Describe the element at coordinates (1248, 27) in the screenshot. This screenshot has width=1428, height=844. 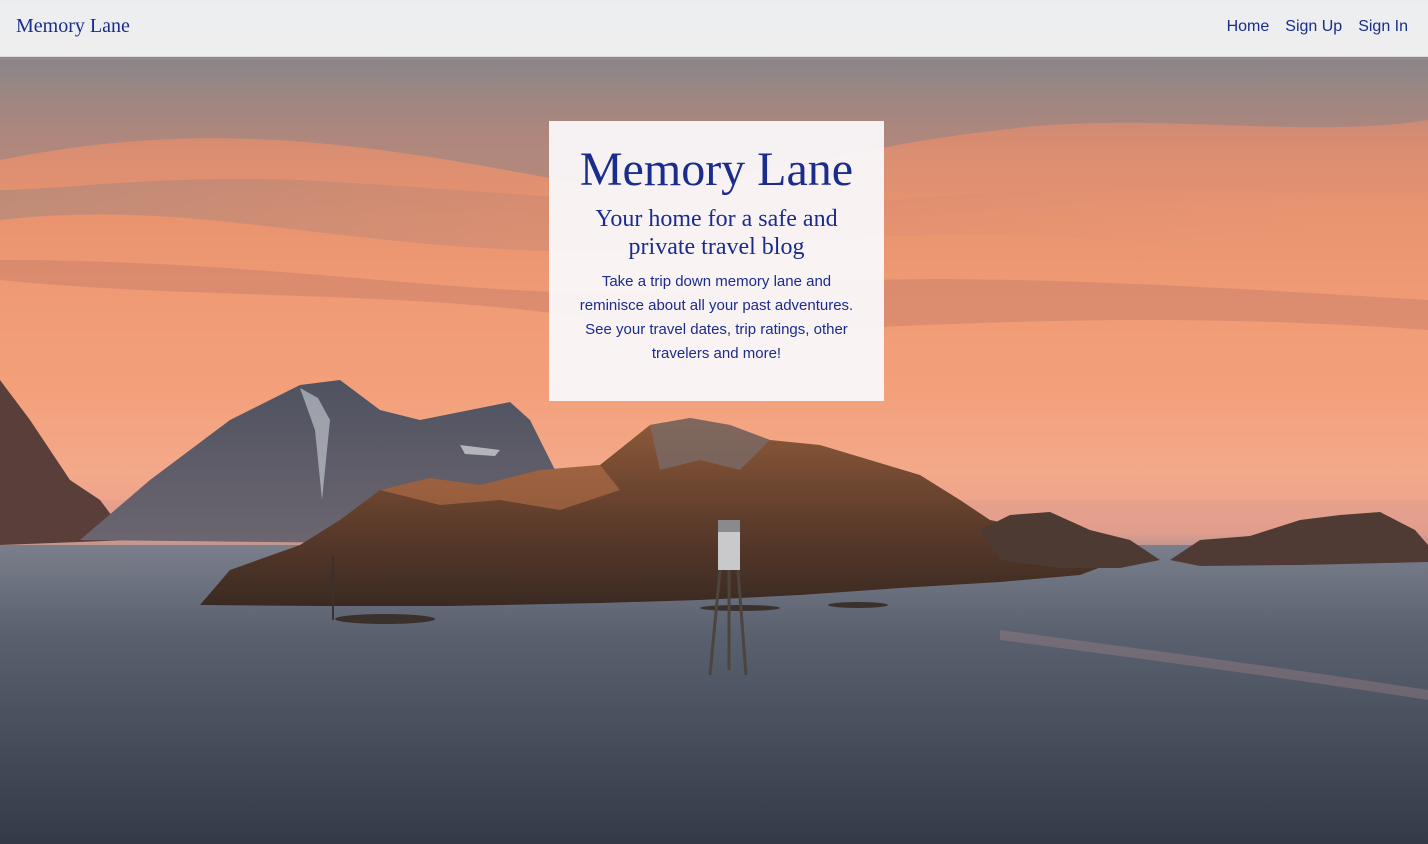
I see `nav-home-link: Home` at that location.